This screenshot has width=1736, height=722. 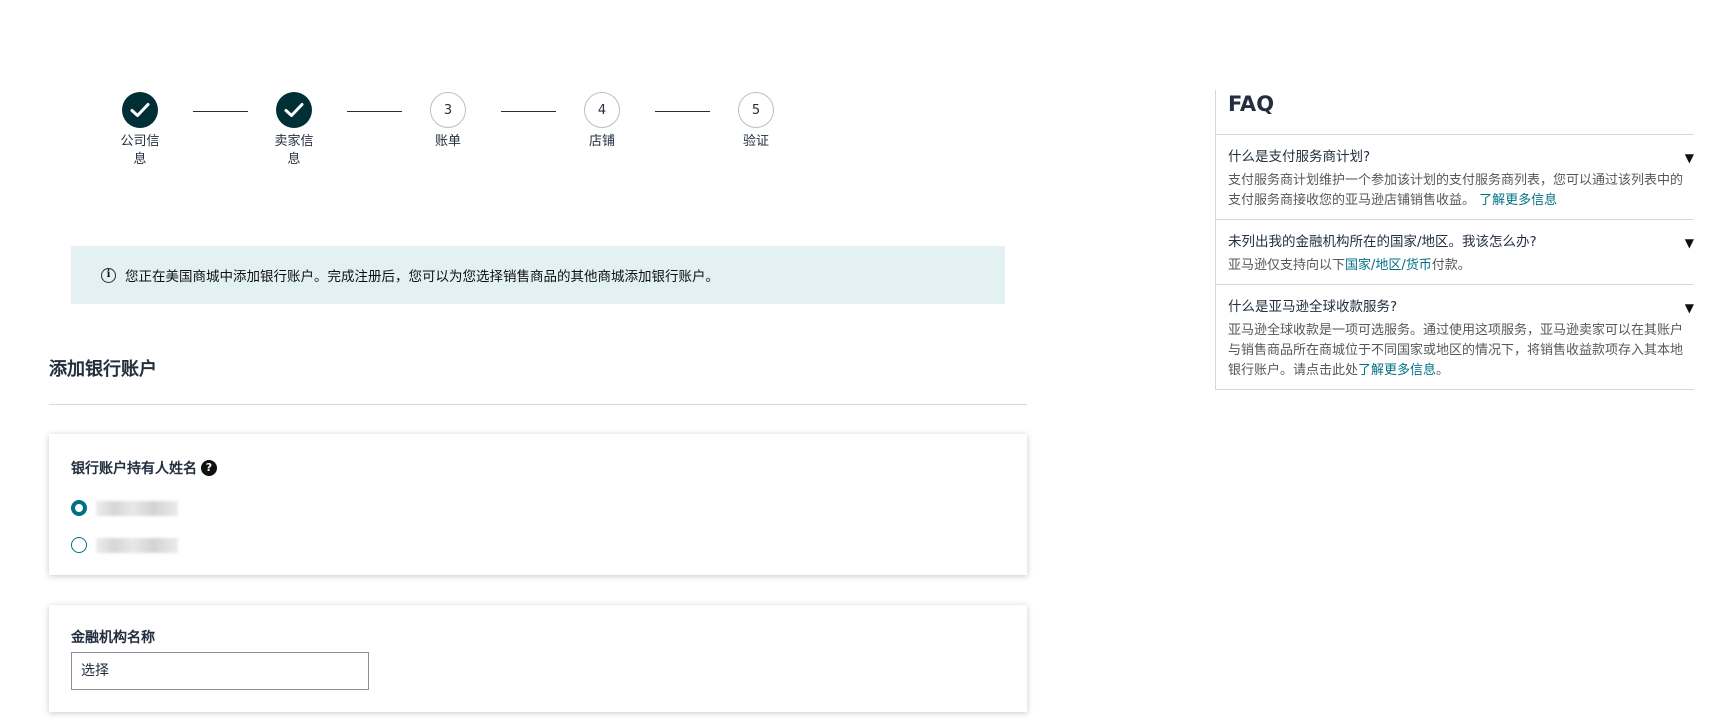 I want to click on account-holder-card: 银行账户持有人姓名 ?, so click(x=538, y=504).